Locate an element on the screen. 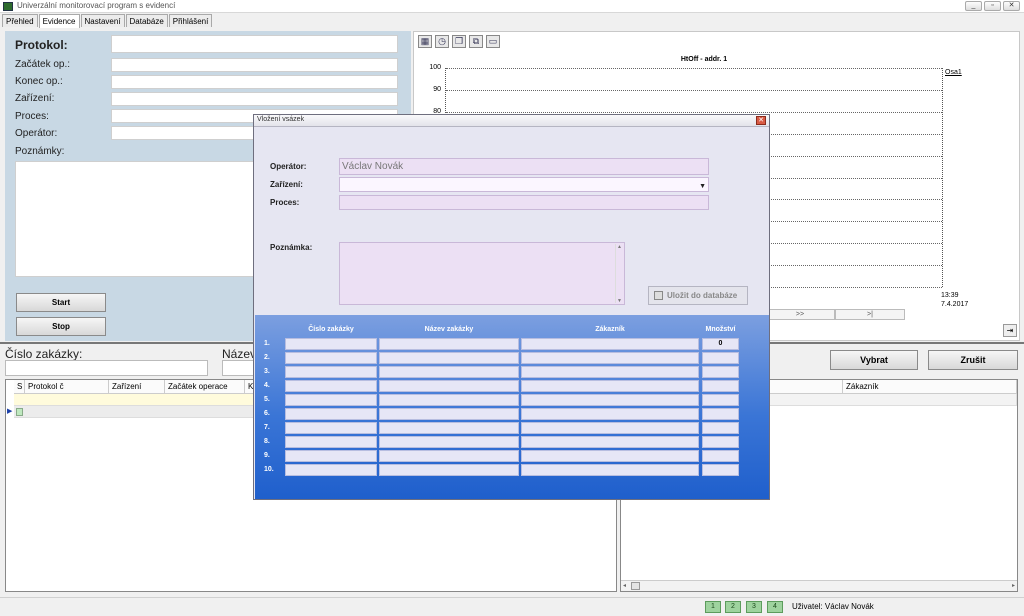 The height and width of the screenshot is (616, 1024). stop-button: Stop is located at coordinates (61, 326).